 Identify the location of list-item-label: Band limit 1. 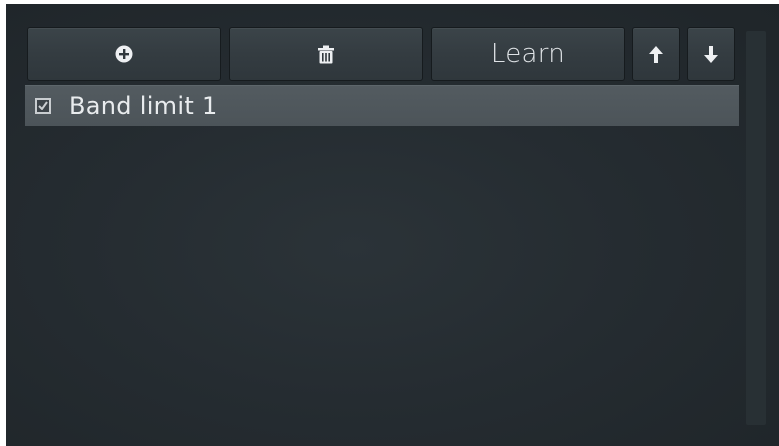
(143, 106).